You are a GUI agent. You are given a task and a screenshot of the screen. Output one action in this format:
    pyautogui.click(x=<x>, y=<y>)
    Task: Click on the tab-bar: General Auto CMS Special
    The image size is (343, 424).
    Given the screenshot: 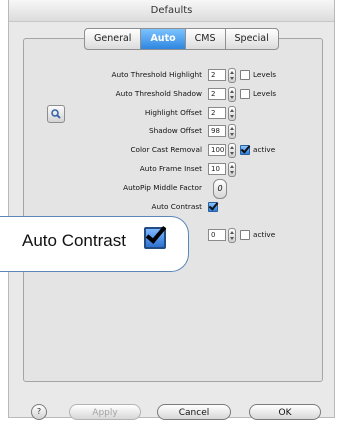 What is the action you would take?
    pyautogui.click(x=181, y=39)
    